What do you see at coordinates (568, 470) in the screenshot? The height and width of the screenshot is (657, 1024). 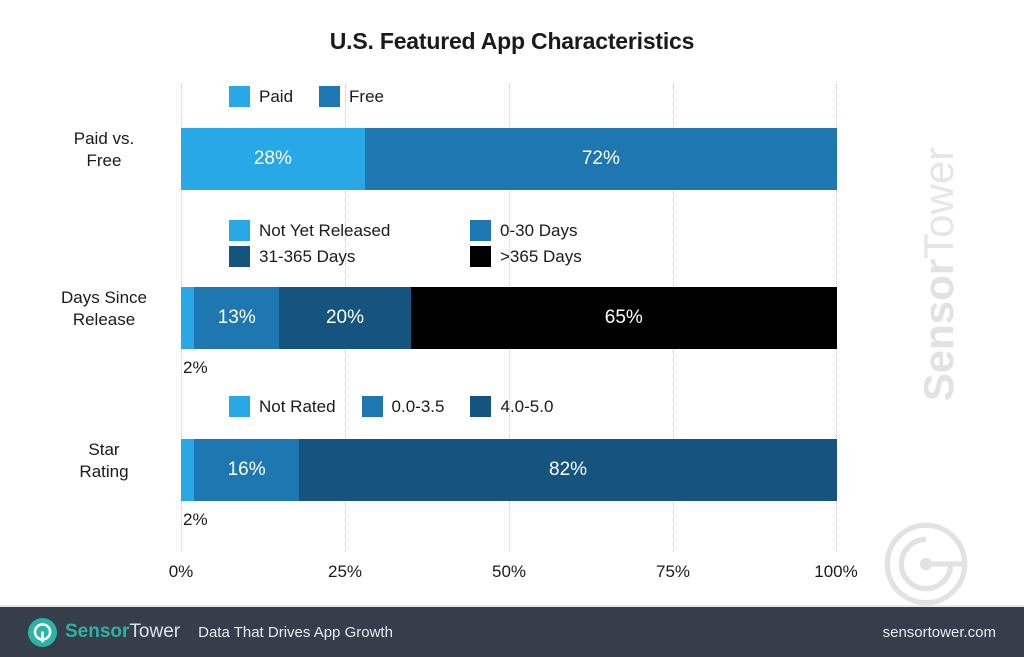 I see `bar-segment-4-5: 82%` at bounding box center [568, 470].